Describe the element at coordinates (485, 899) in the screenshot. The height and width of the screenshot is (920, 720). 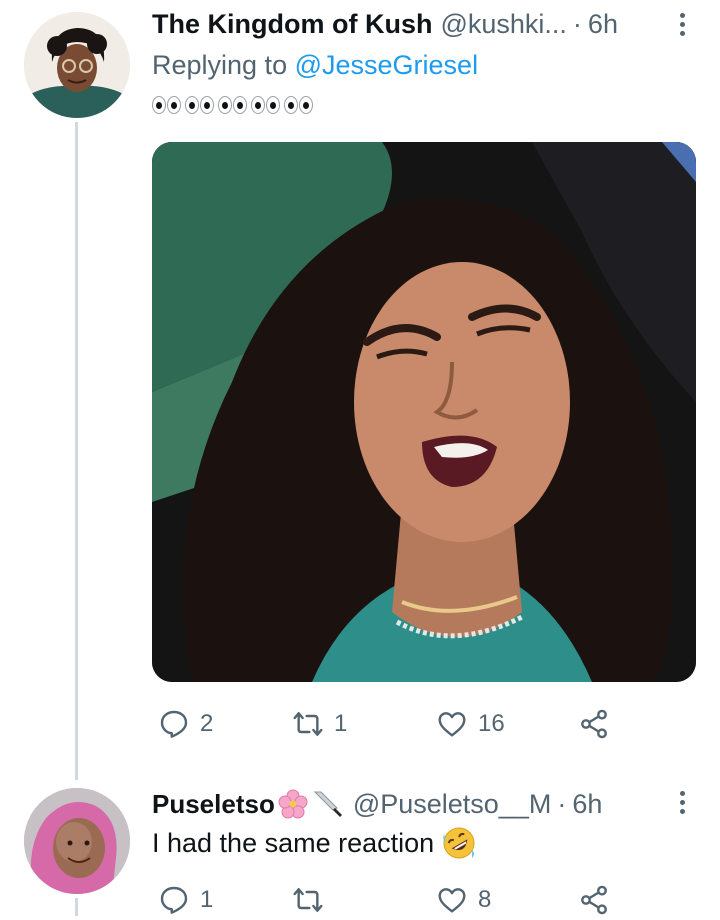
I see `like-count: 8` at that location.